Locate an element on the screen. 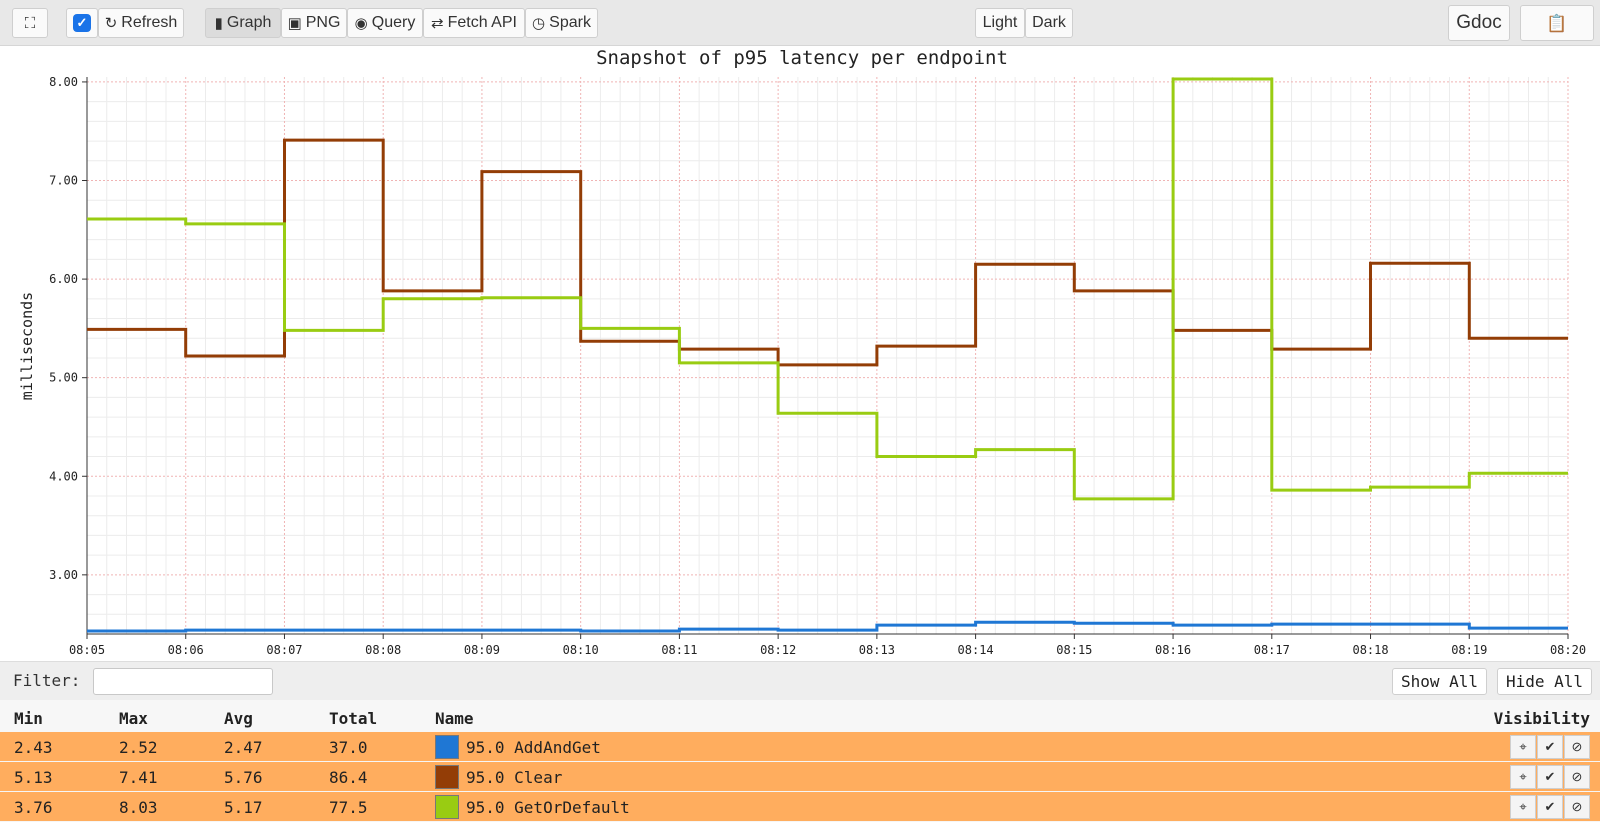 This screenshot has width=1600, height=835. spark-button: ◷ Spark is located at coordinates (561, 23).